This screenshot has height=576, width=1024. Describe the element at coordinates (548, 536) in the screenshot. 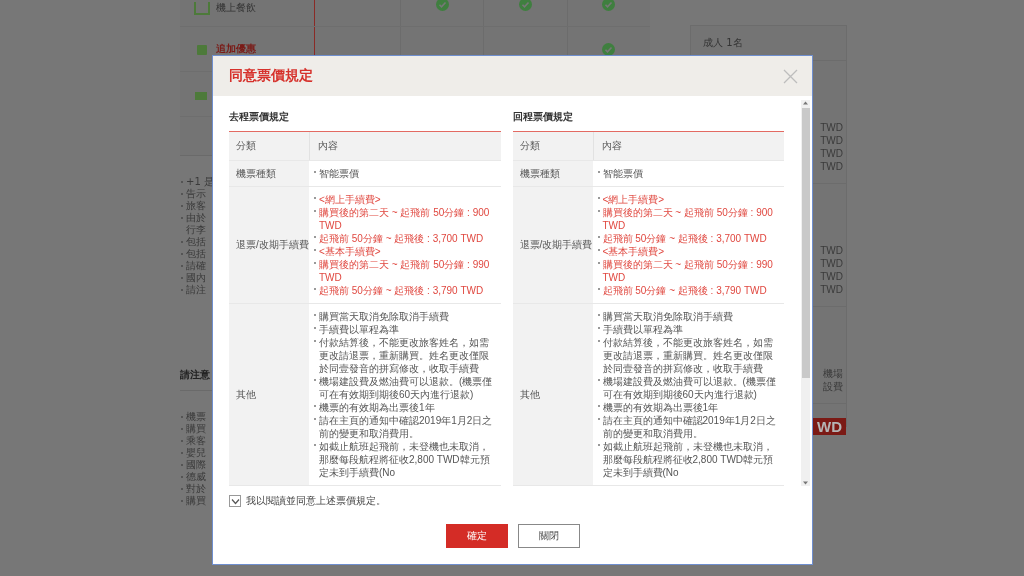

I see `close-dialog-button: 關閉` at that location.